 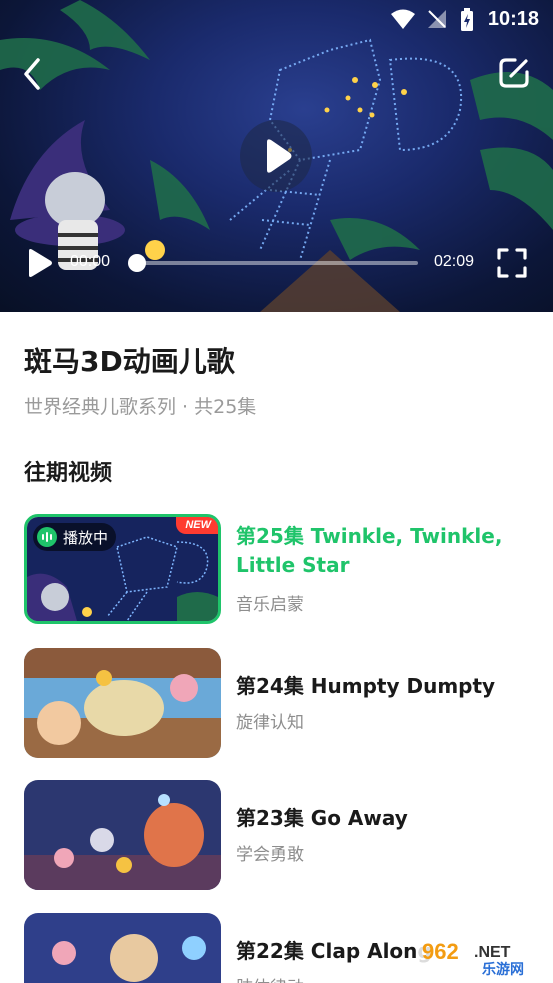 I want to click on watermark-num: 962, so click(x=440, y=951).